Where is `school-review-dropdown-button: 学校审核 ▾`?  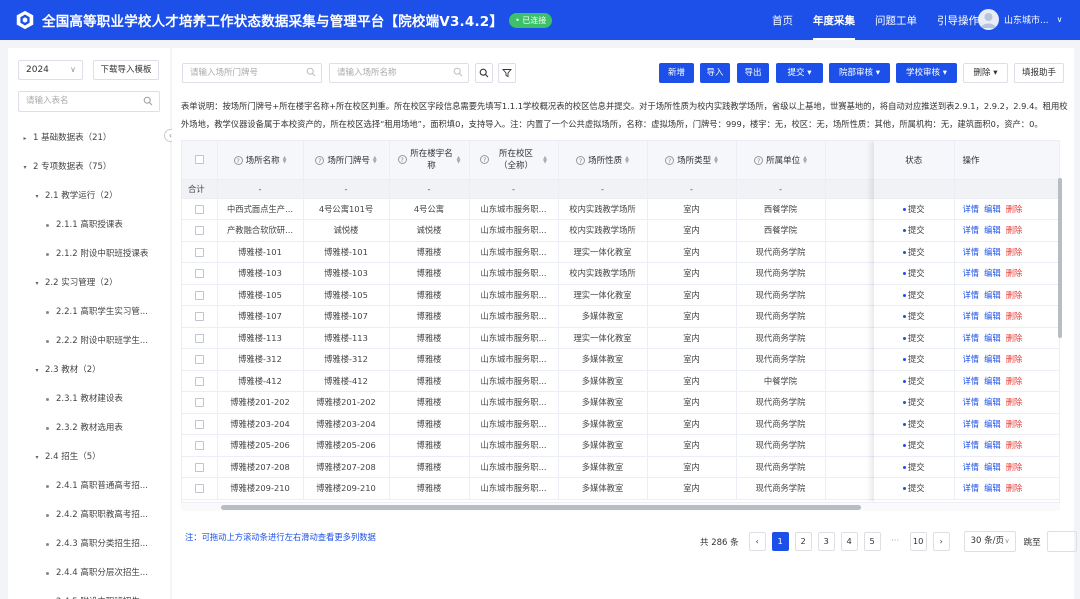 school-review-dropdown-button: 学校审核 ▾ is located at coordinates (926, 73).